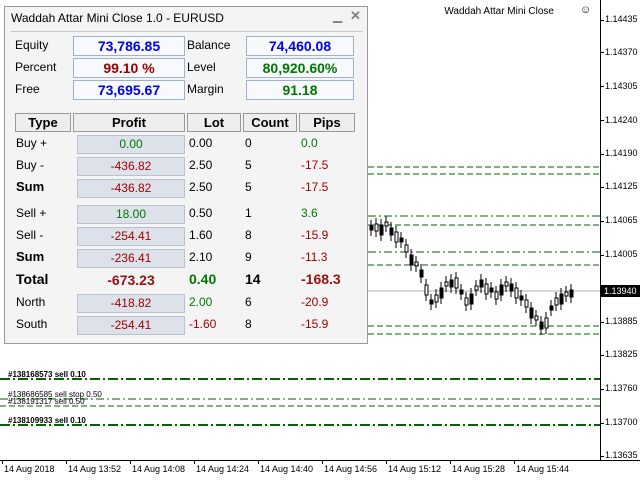 The height and width of the screenshot is (480, 640). Describe the element at coordinates (117, 18) in the screenshot. I see `panel-title: Waddah Attar Mini Close 1.0 - EURUSD` at that location.